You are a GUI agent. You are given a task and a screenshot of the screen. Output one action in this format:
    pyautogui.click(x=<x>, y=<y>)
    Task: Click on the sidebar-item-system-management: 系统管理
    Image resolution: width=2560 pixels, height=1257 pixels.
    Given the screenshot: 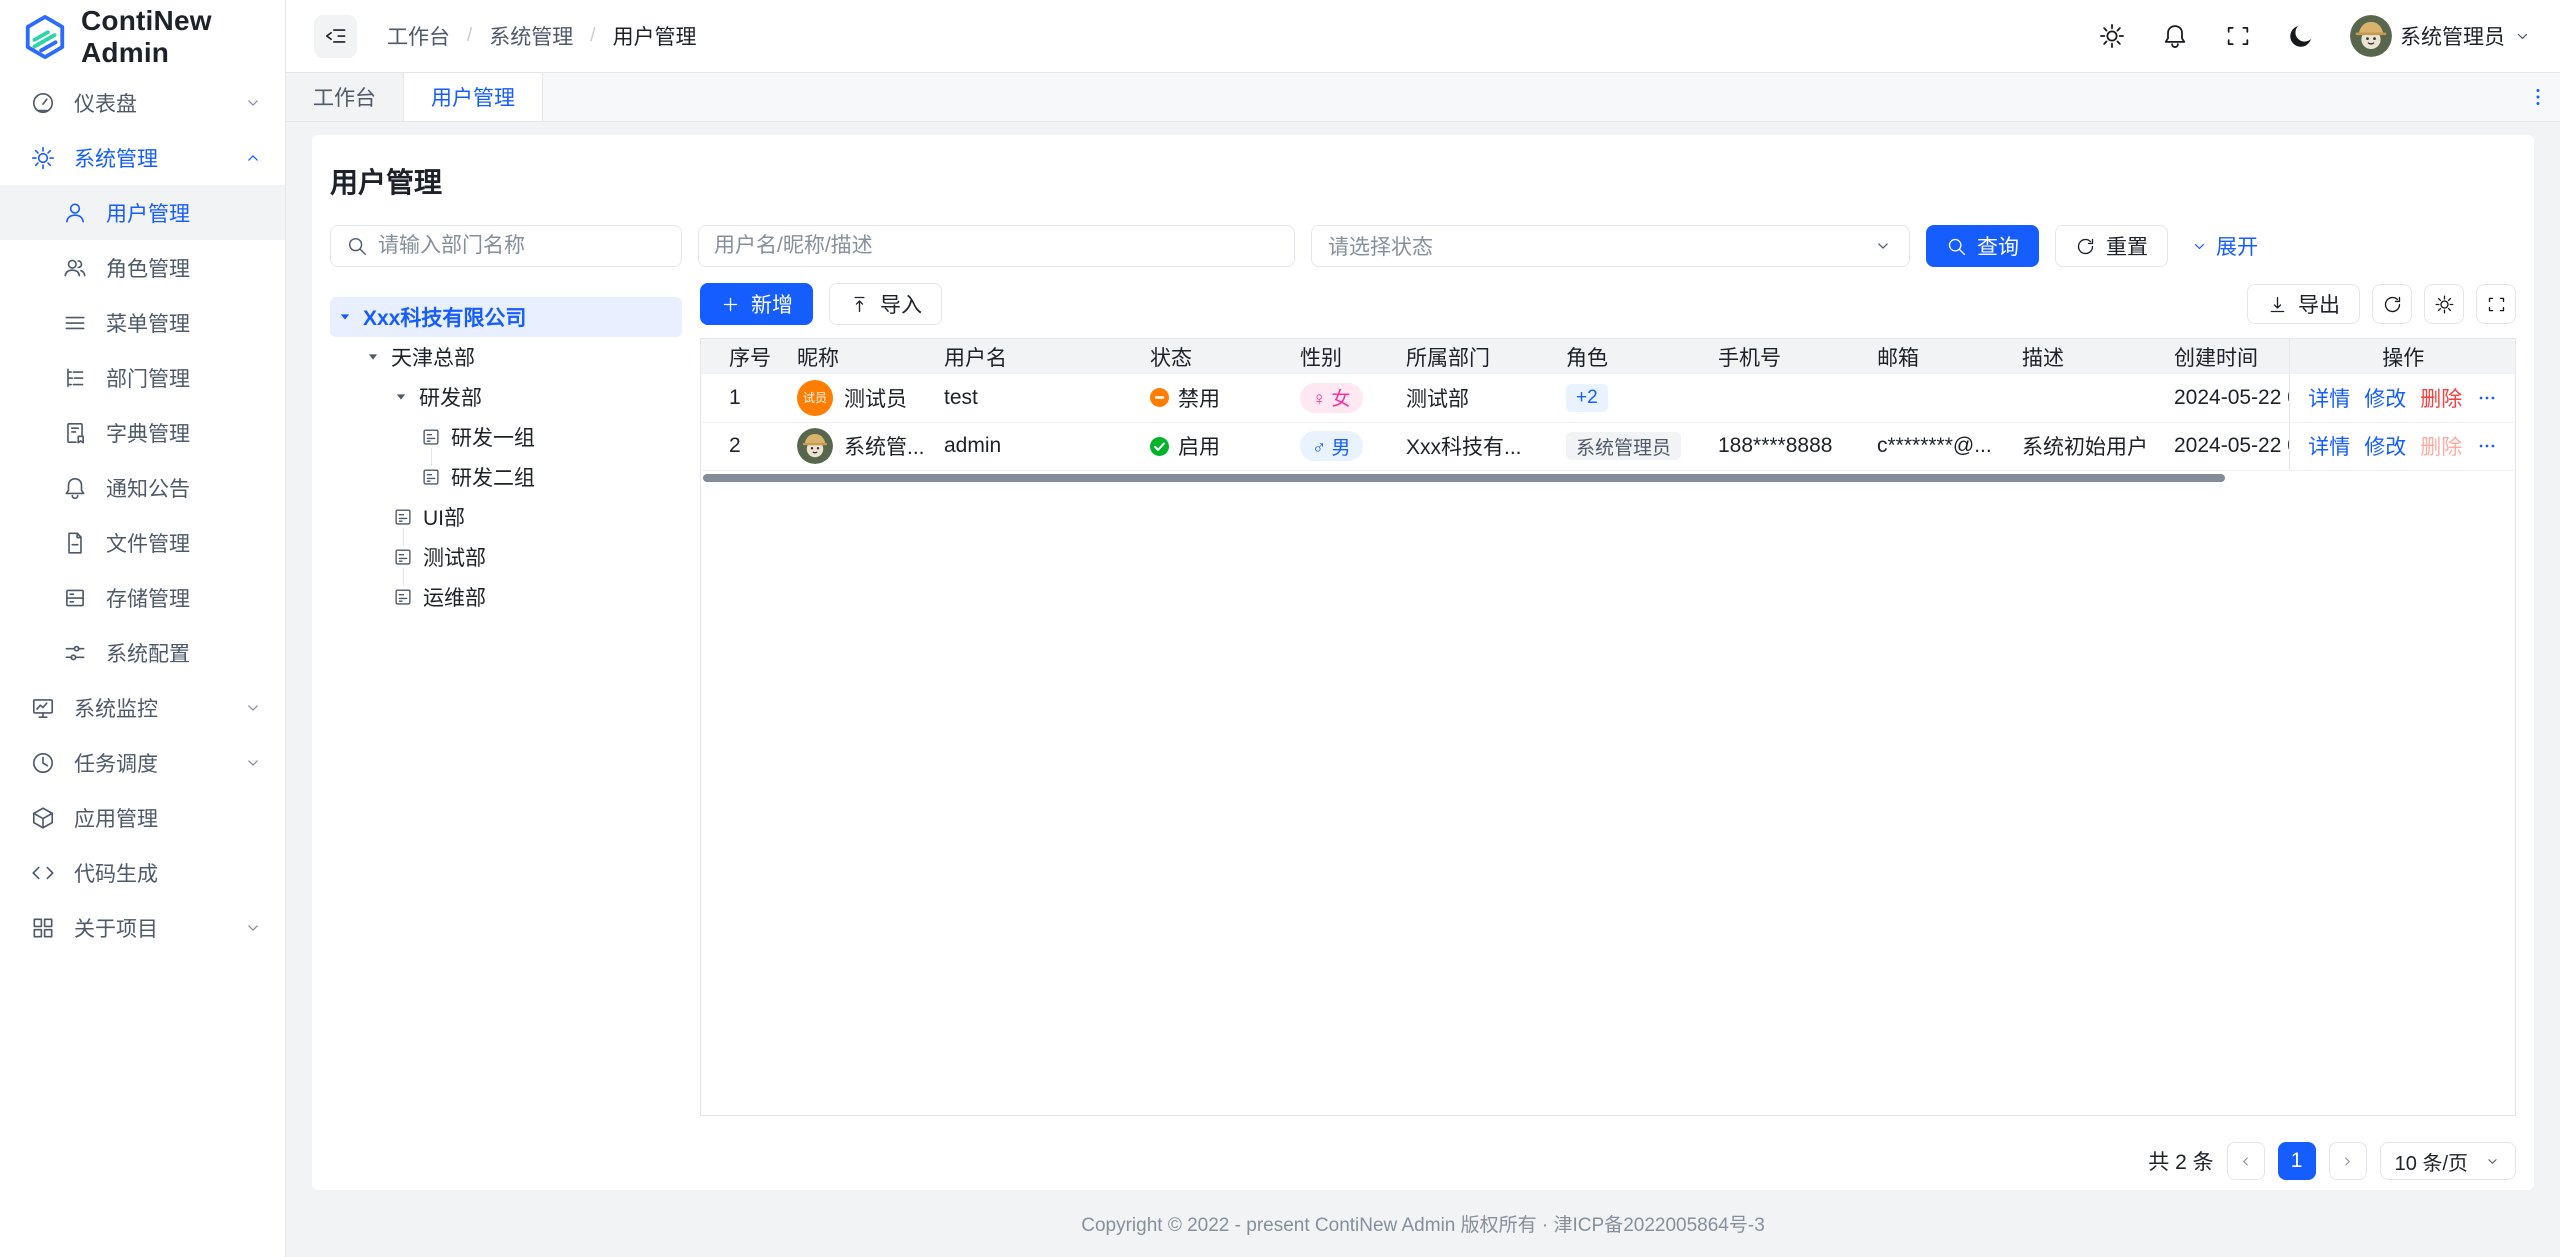 What is the action you would take?
    pyautogui.click(x=142, y=157)
    